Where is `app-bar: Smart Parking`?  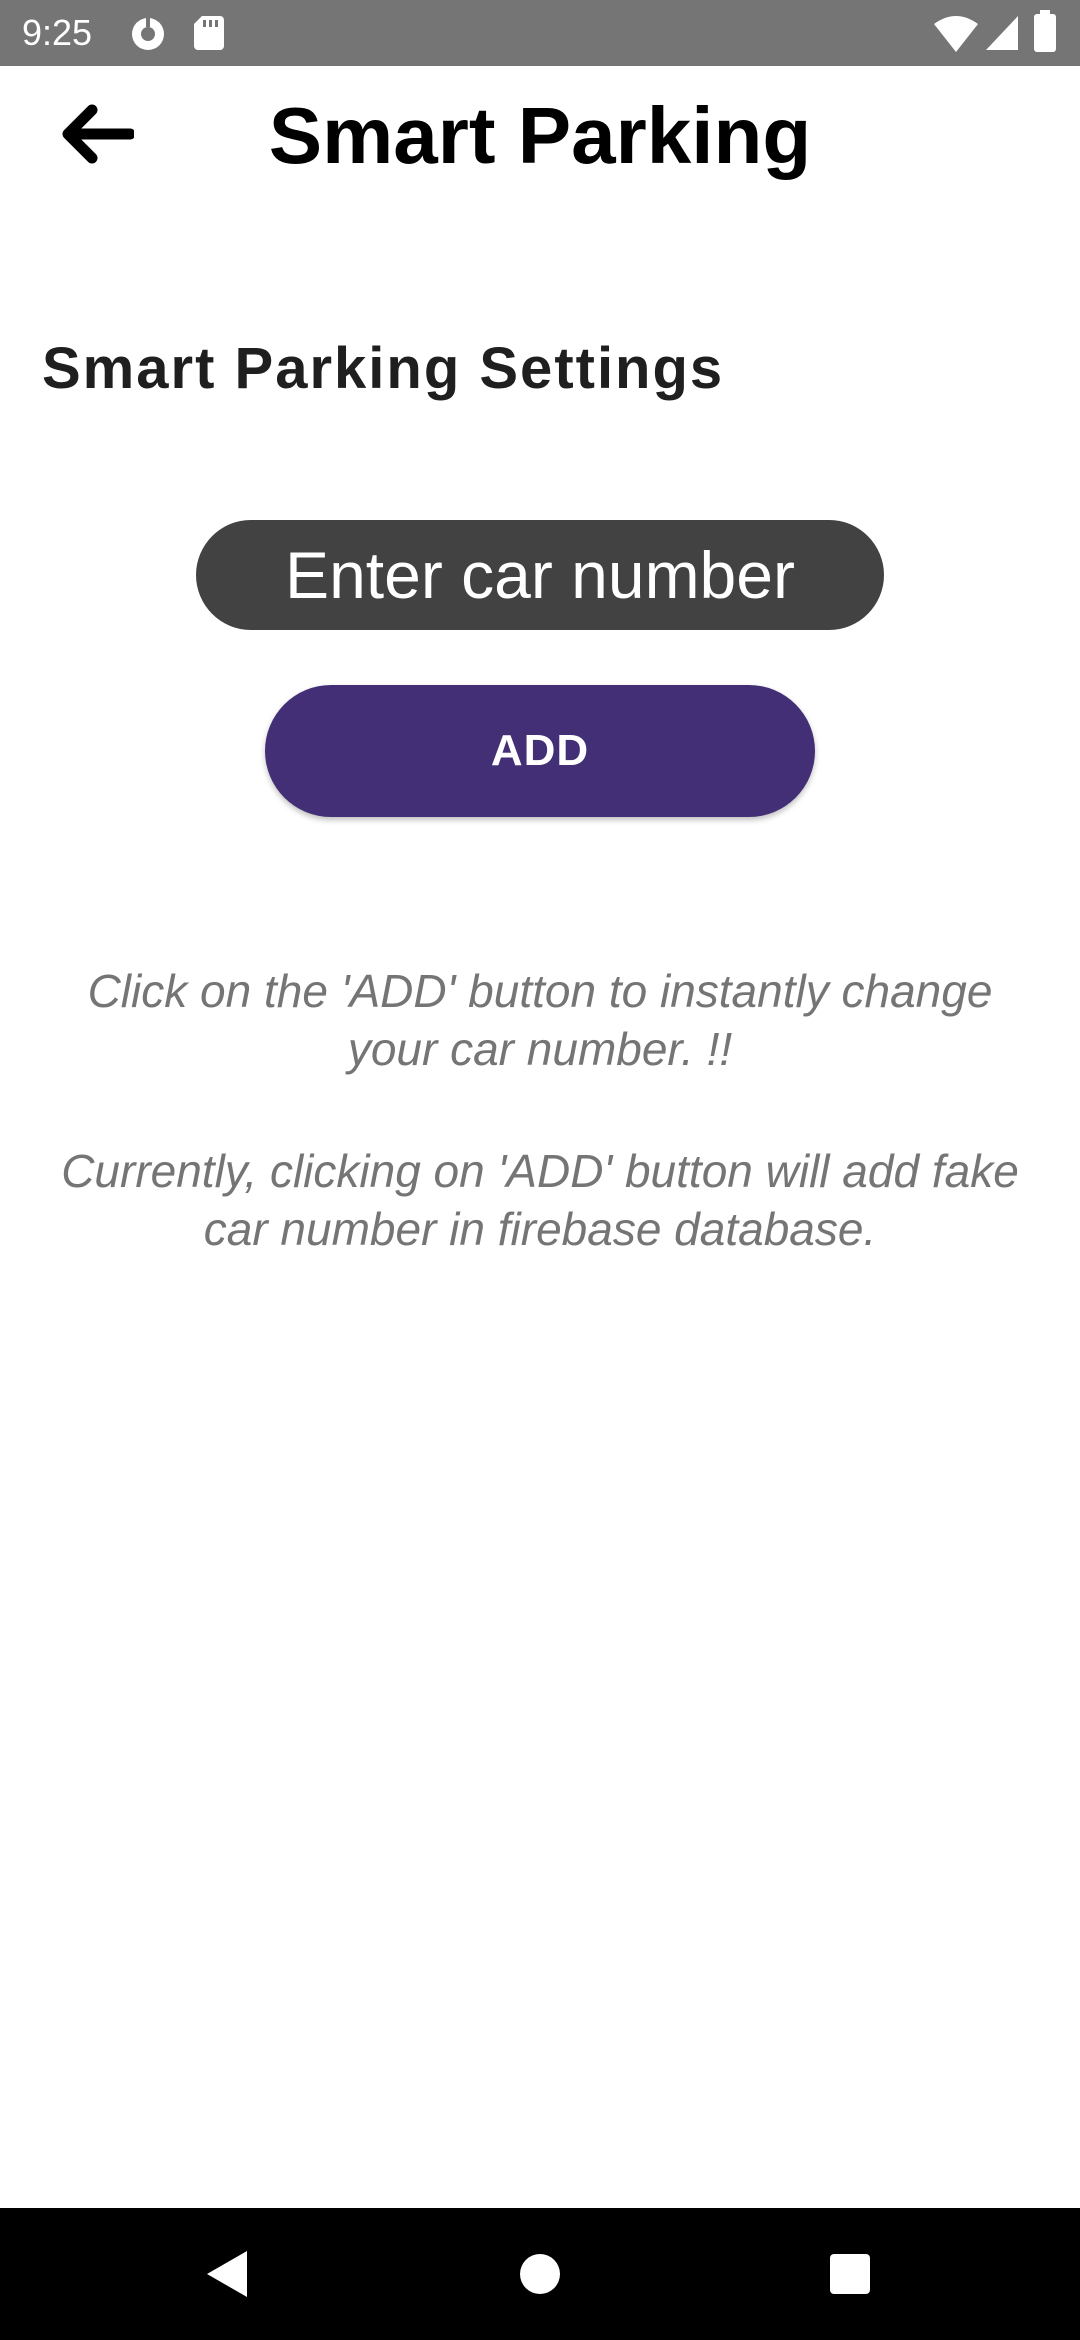
app-bar: Smart Parking is located at coordinates (540, 137).